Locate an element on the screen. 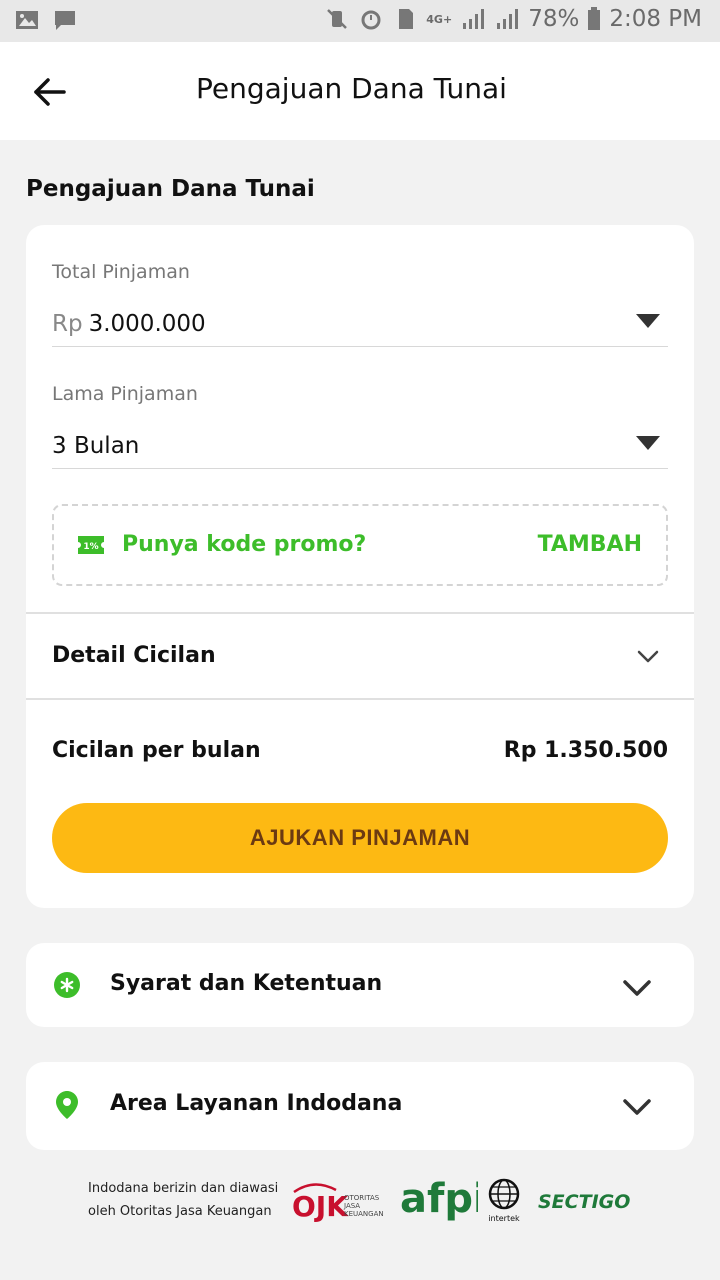 The image size is (720, 1280). ojk-wordmark: OJK is located at coordinates (320, 1206).